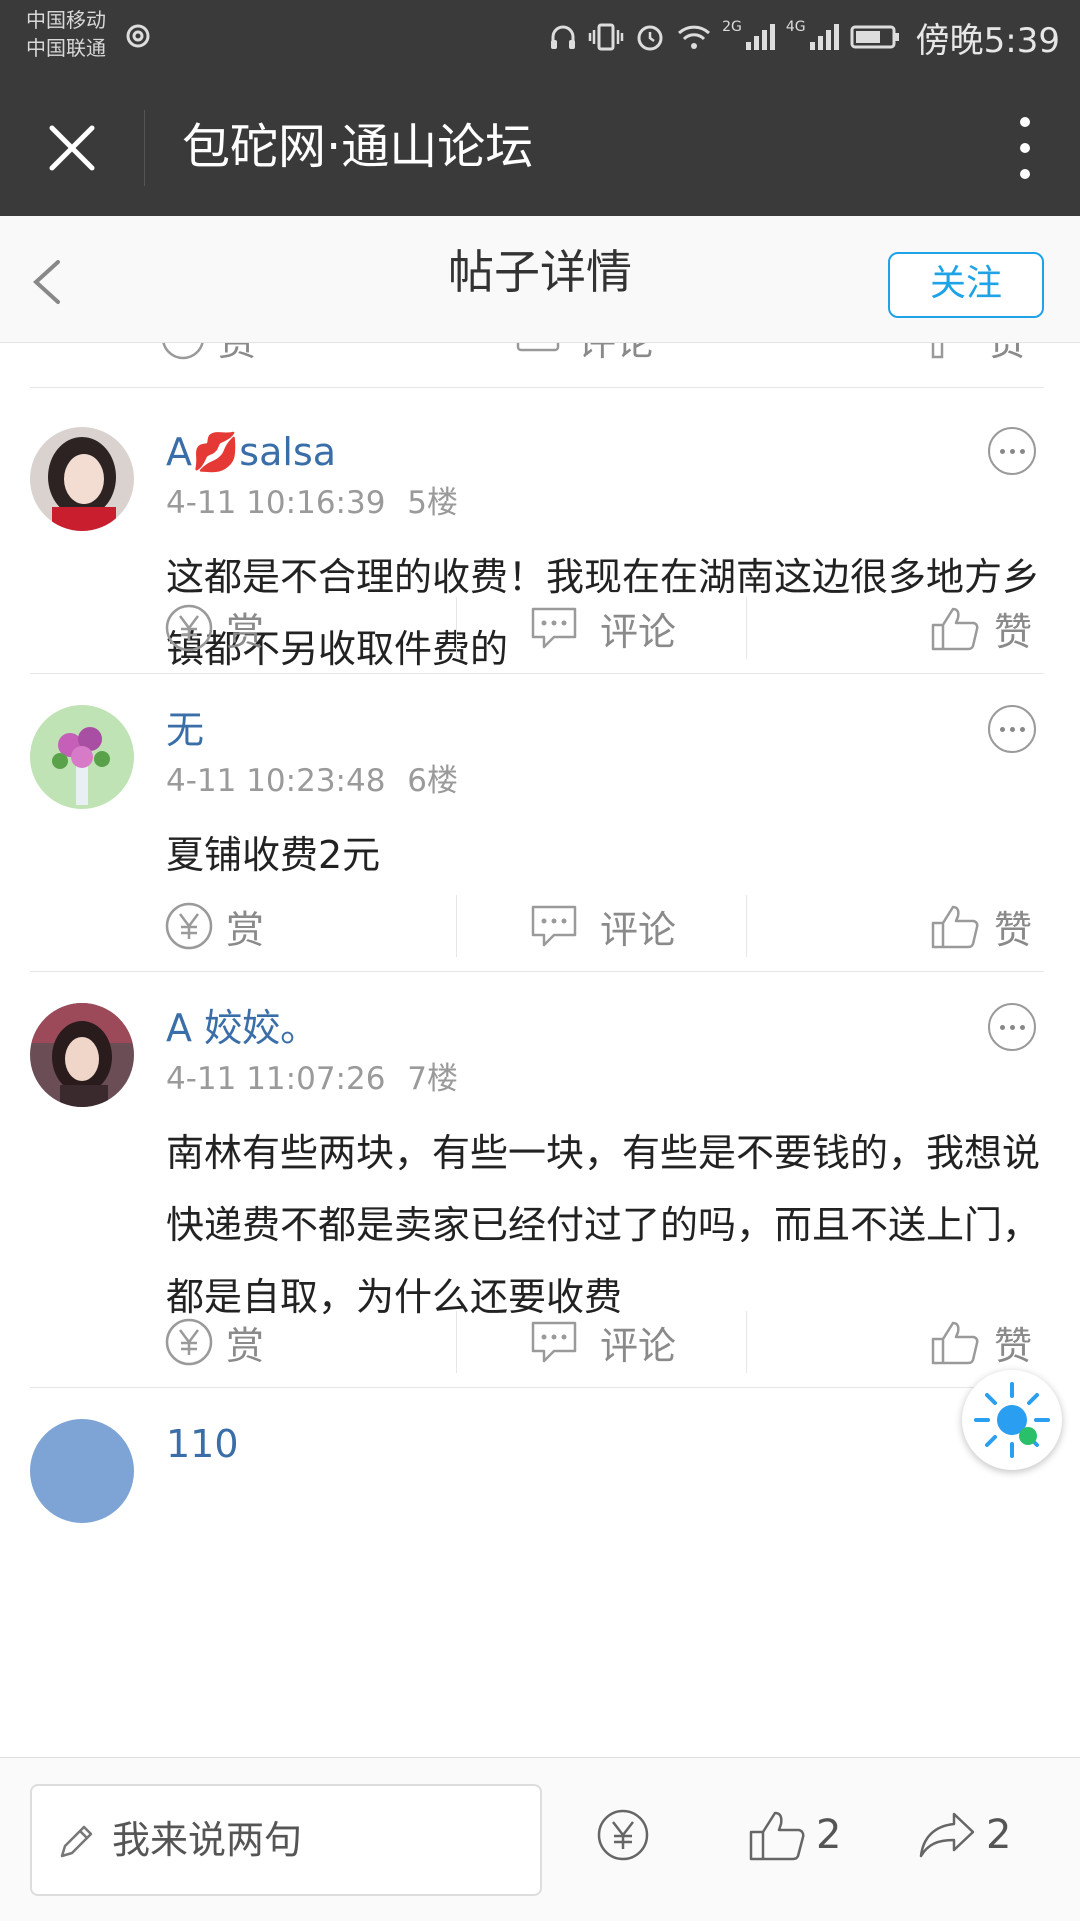  I want to click on more-vertical-icon, so click(1025, 148).